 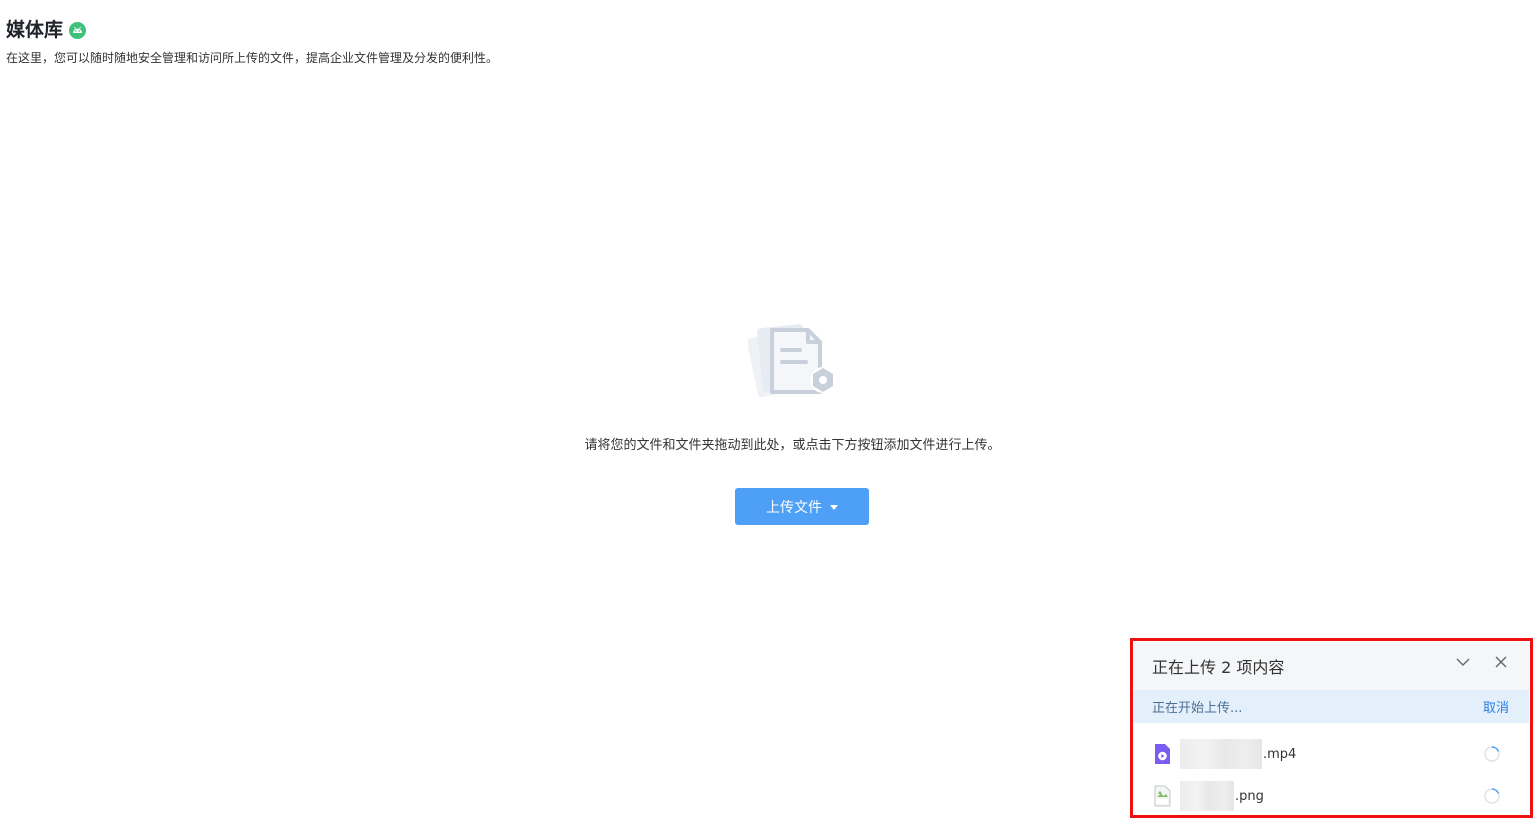 What do you see at coordinates (1331, 754) in the screenshot?
I see `upload-file-row: .mp4` at bounding box center [1331, 754].